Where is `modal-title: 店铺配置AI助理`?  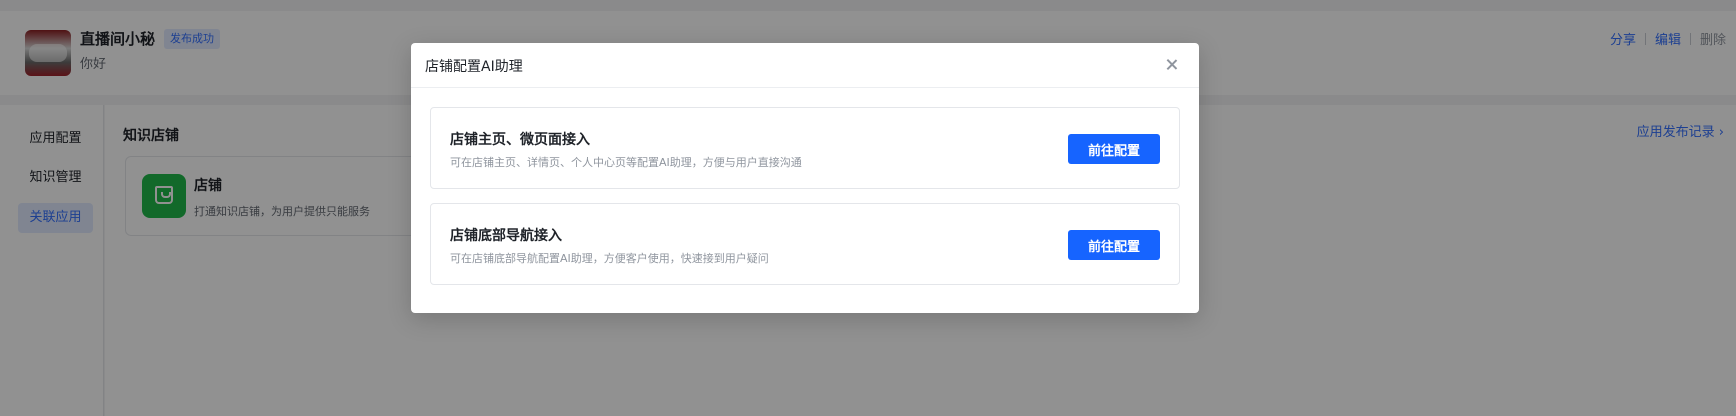
modal-title: 店铺配置AI助理 is located at coordinates (474, 67).